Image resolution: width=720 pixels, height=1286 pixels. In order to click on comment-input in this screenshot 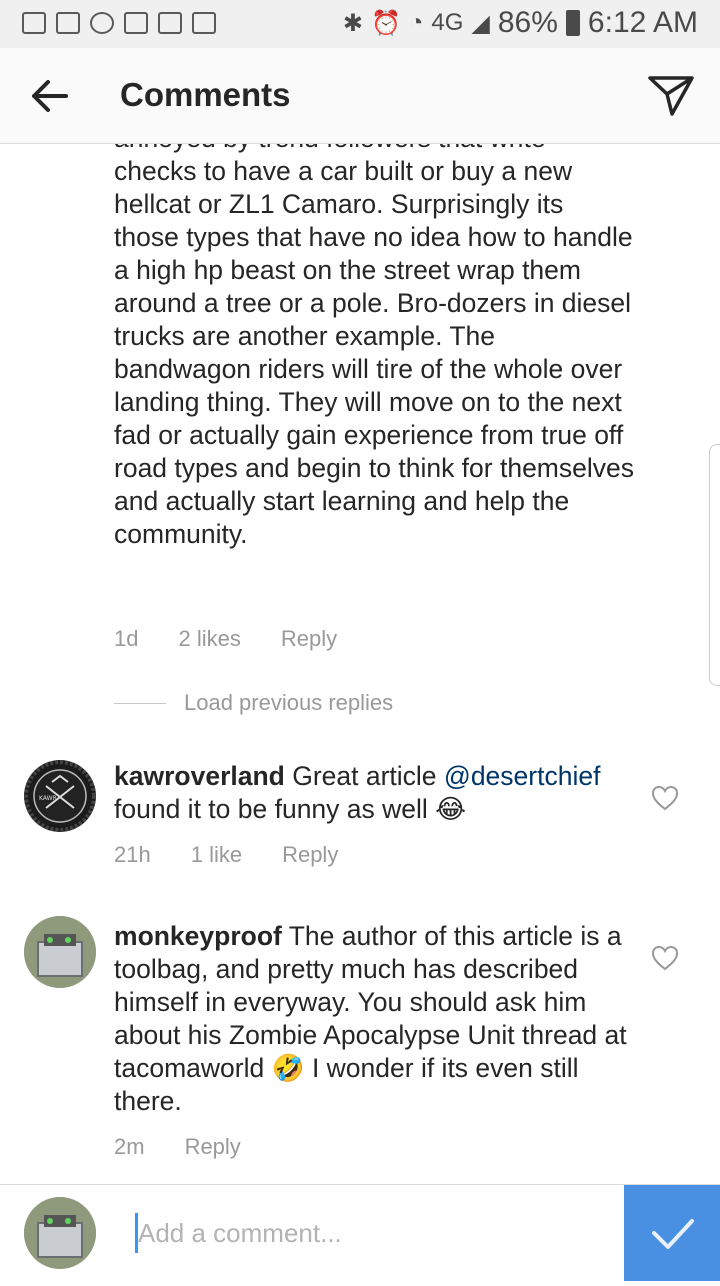, I will do `click(373, 1233)`.